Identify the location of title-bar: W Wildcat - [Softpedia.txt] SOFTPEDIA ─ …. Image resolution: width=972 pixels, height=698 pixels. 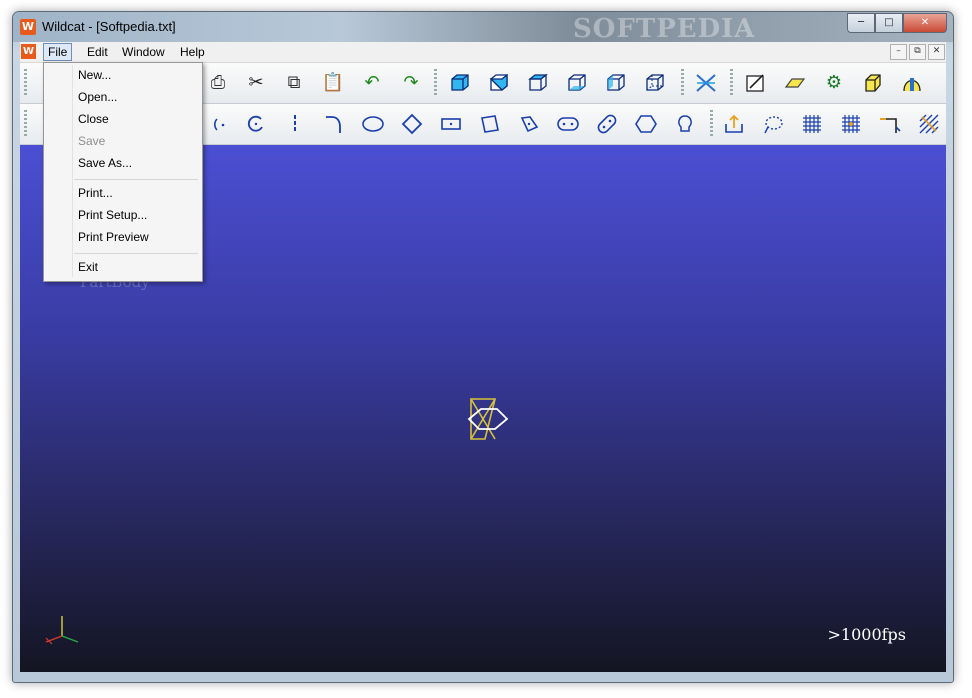
(483, 28).